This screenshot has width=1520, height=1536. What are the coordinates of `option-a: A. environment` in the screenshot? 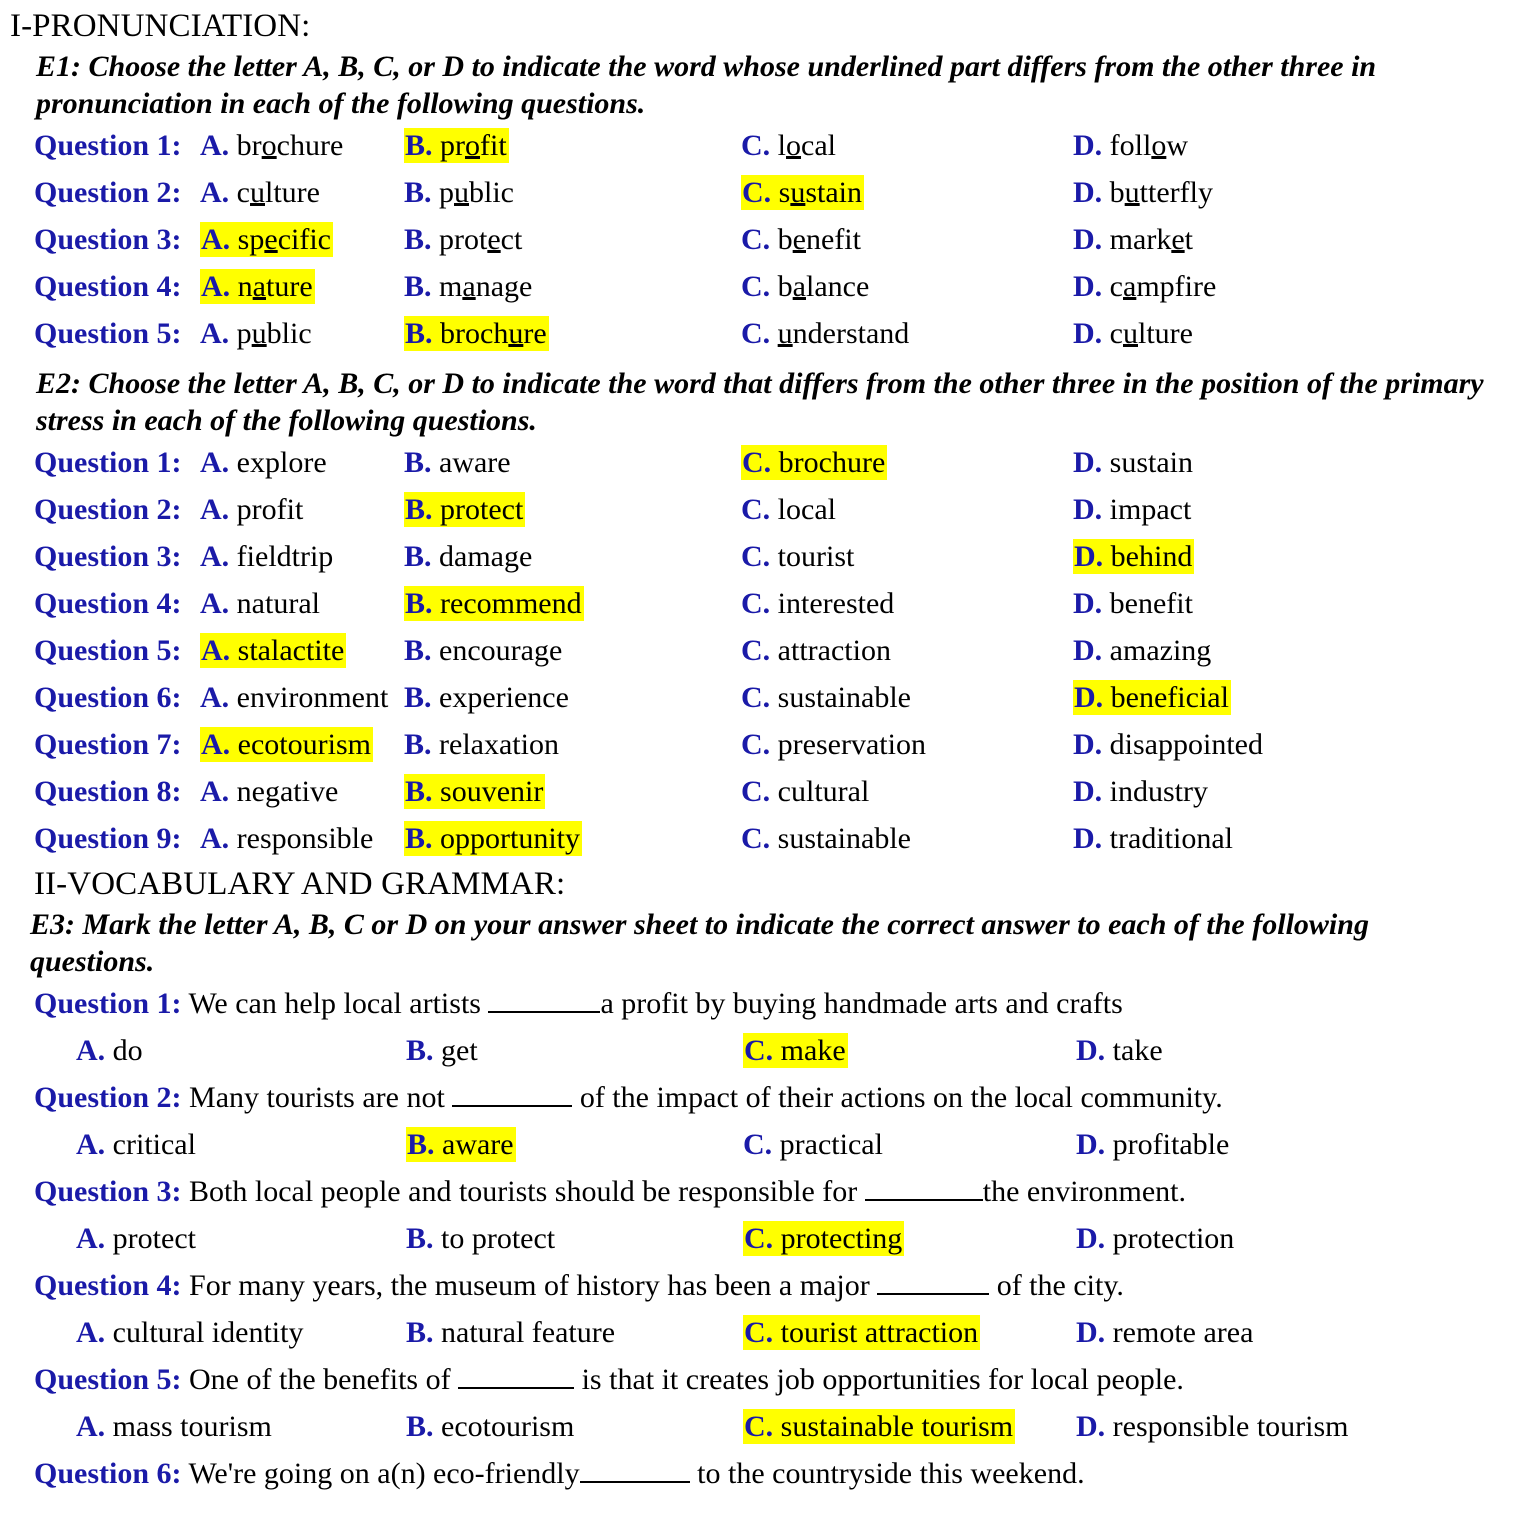 It's located at (294, 697).